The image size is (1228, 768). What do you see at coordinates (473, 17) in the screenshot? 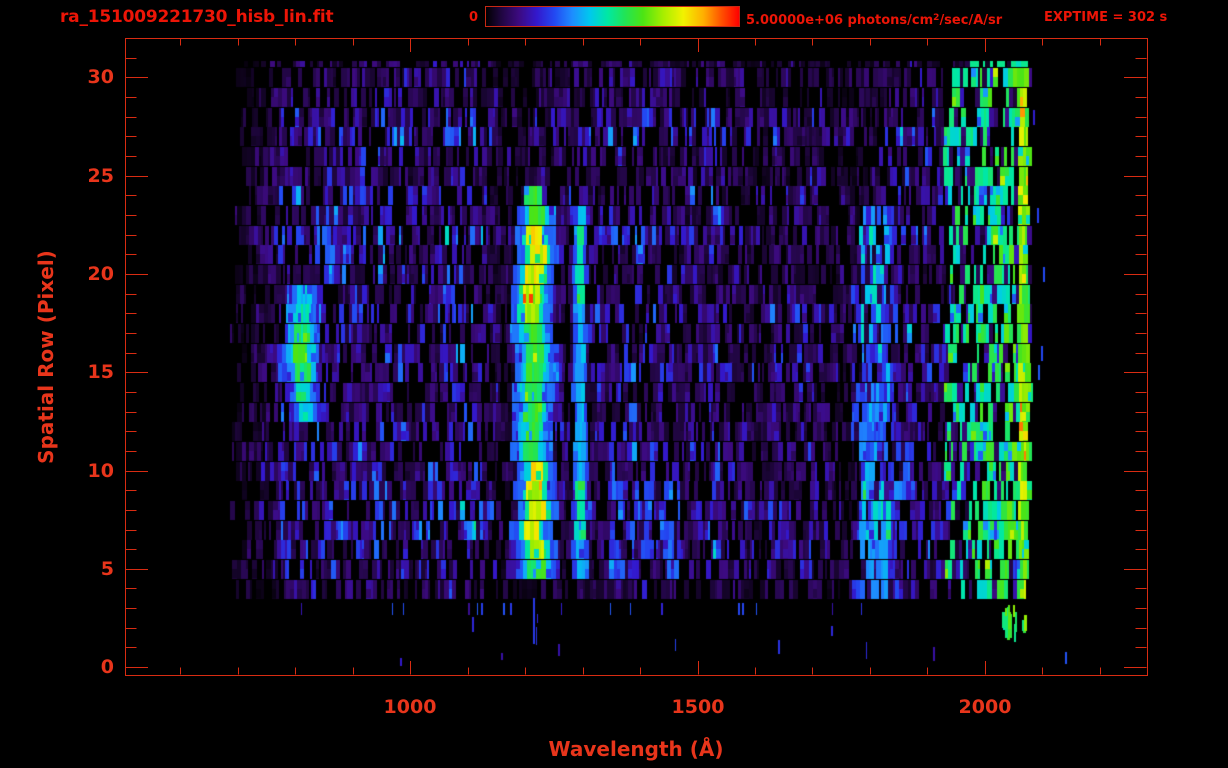
I see `colorbar-min-label: 0` at bounding box center [473, 17].